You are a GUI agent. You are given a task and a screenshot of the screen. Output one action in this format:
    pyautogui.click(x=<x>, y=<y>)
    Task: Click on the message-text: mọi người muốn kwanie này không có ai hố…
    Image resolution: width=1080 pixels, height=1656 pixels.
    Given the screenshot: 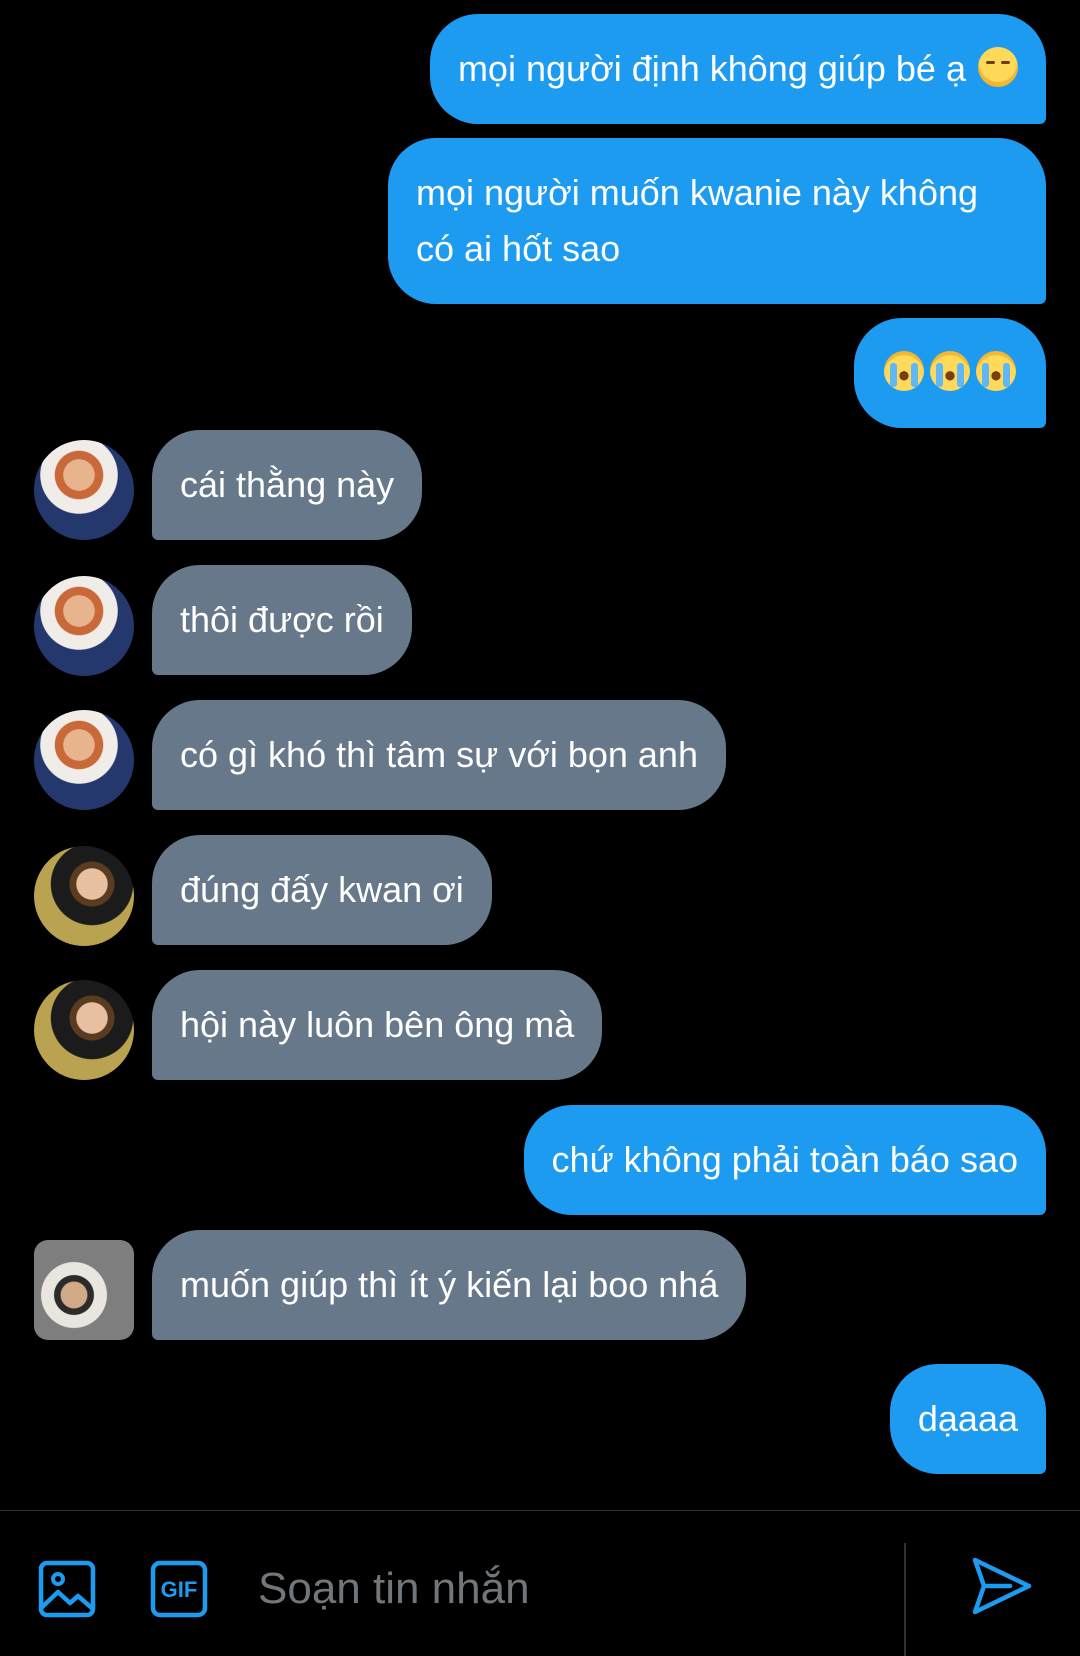 What is the action you would take?
    pyautogui.click(x=697, y=220)
    